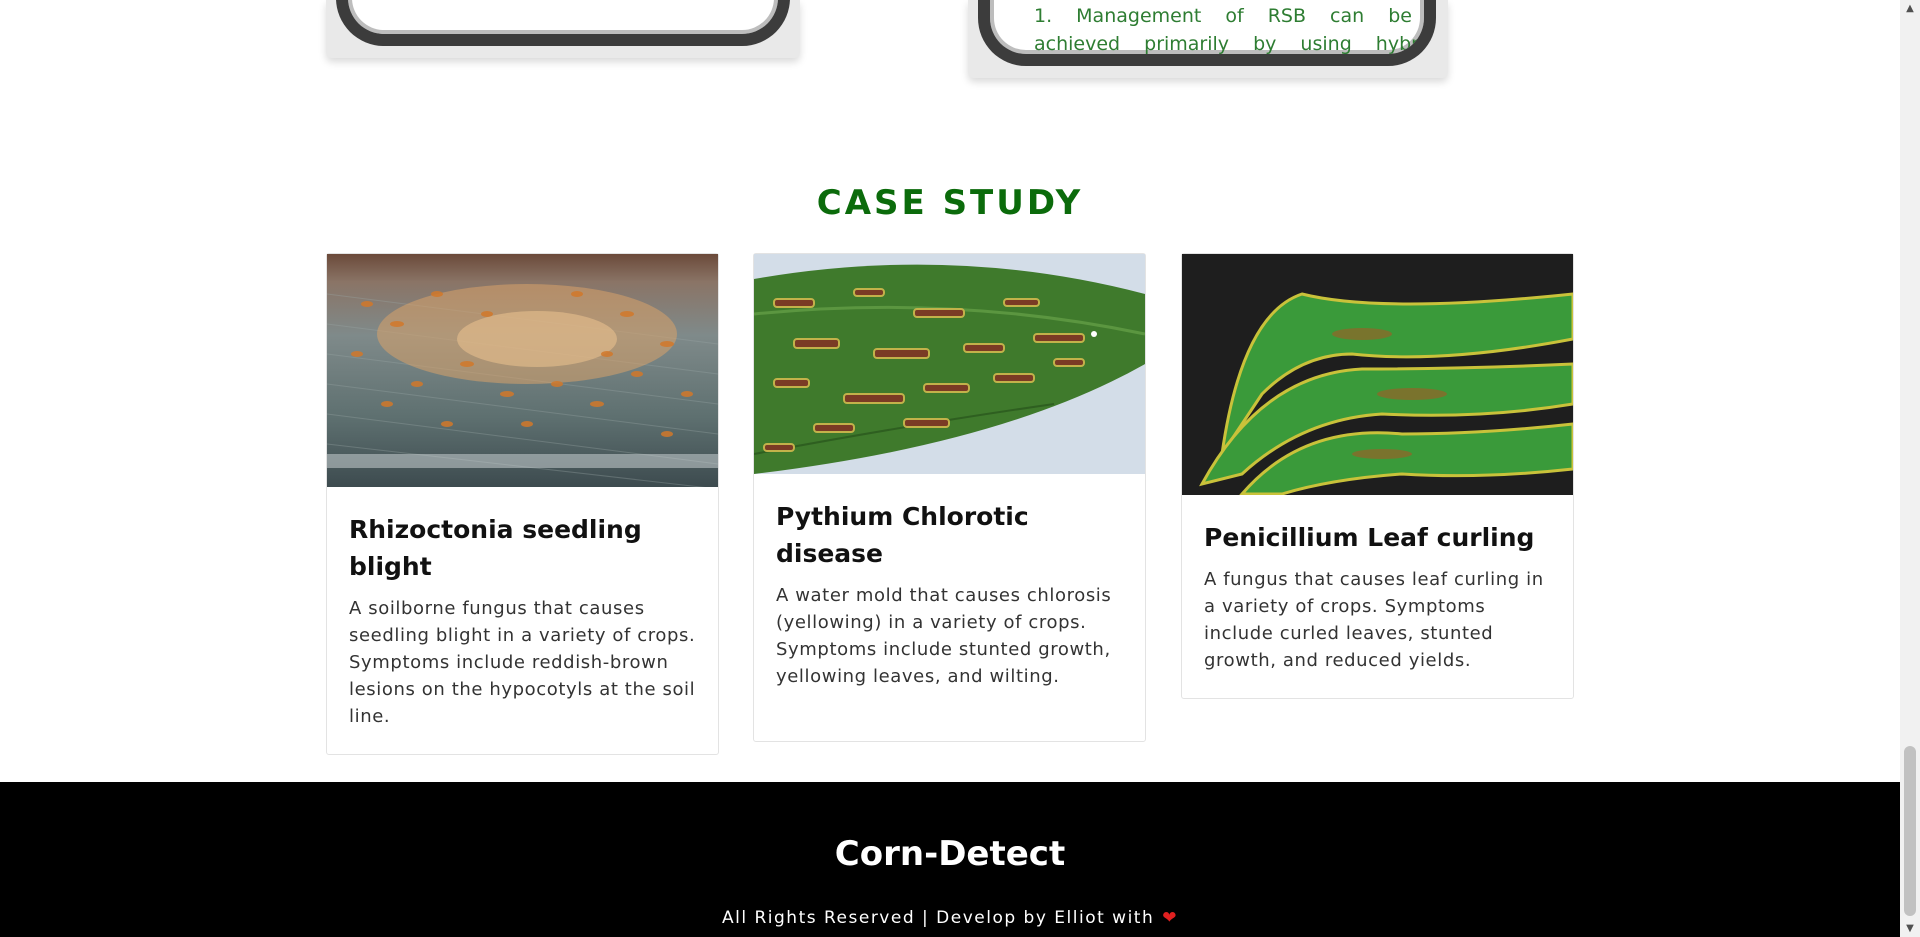 This screenshot has height=937, width=1920. What do you see at coordinates (950, 203) in the screenshot?
I see `case-study-title: CASE STUDY` at bounding box center [950, 203].